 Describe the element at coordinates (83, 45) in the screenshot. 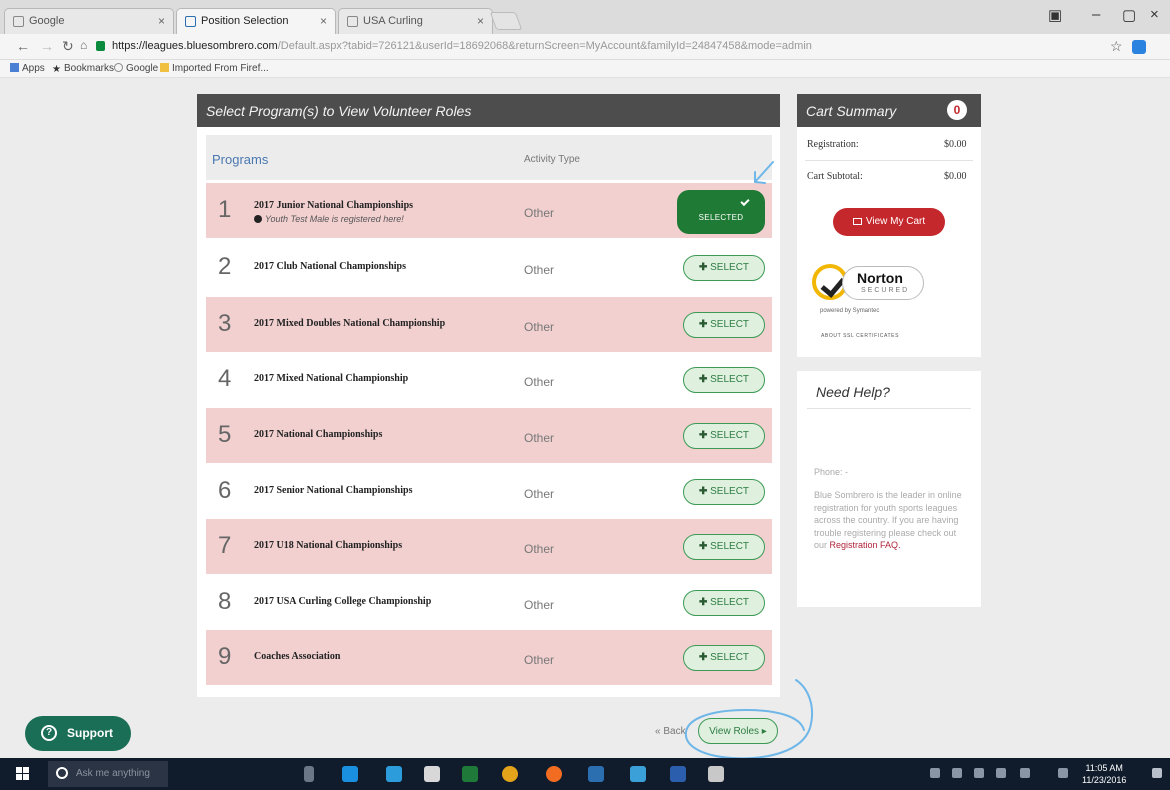

I see `home-icon: ⌂` at that location.